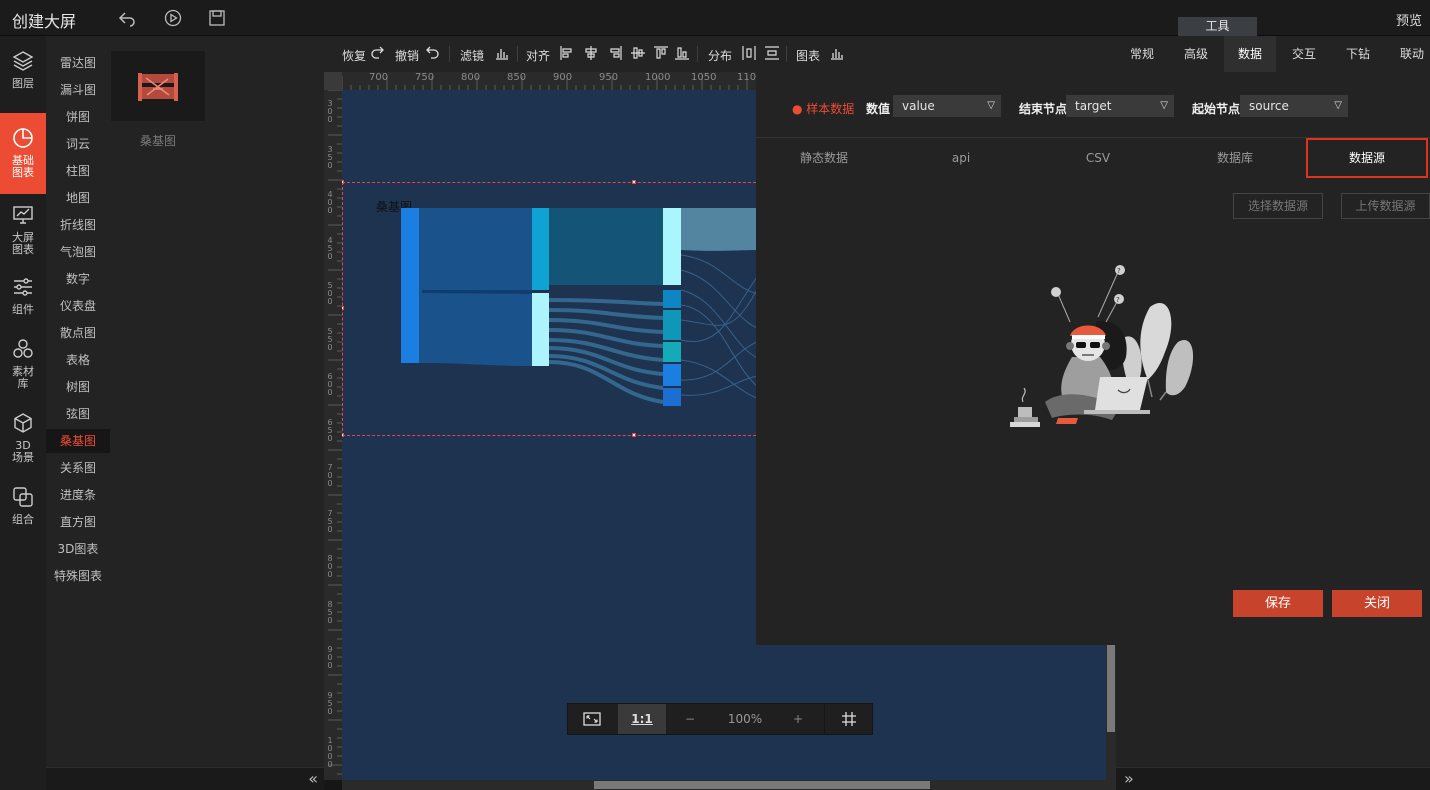  What do you see at coordinates (78, 306) in the screenshot?
I see `category-item: 仪表盘` at bounding box center [78, 306].